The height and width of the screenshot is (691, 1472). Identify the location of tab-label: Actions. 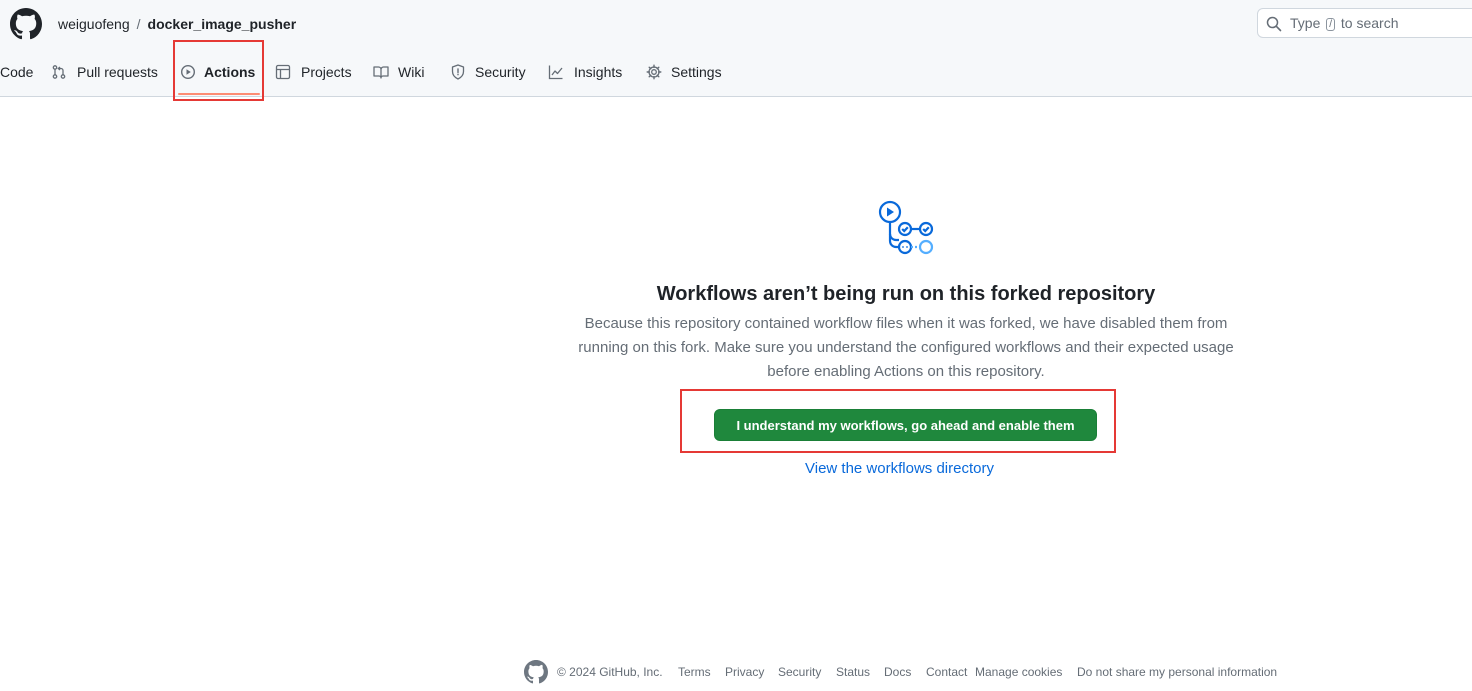
(230, 72).